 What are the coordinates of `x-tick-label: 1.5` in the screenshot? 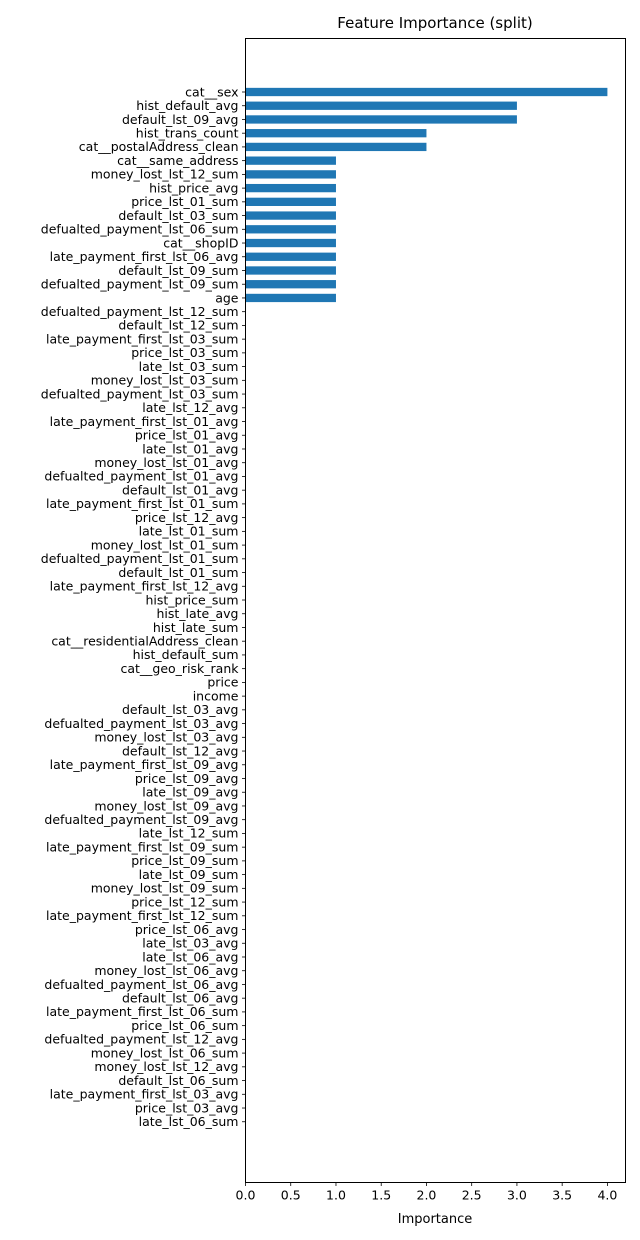 It's located at (381, 1195).